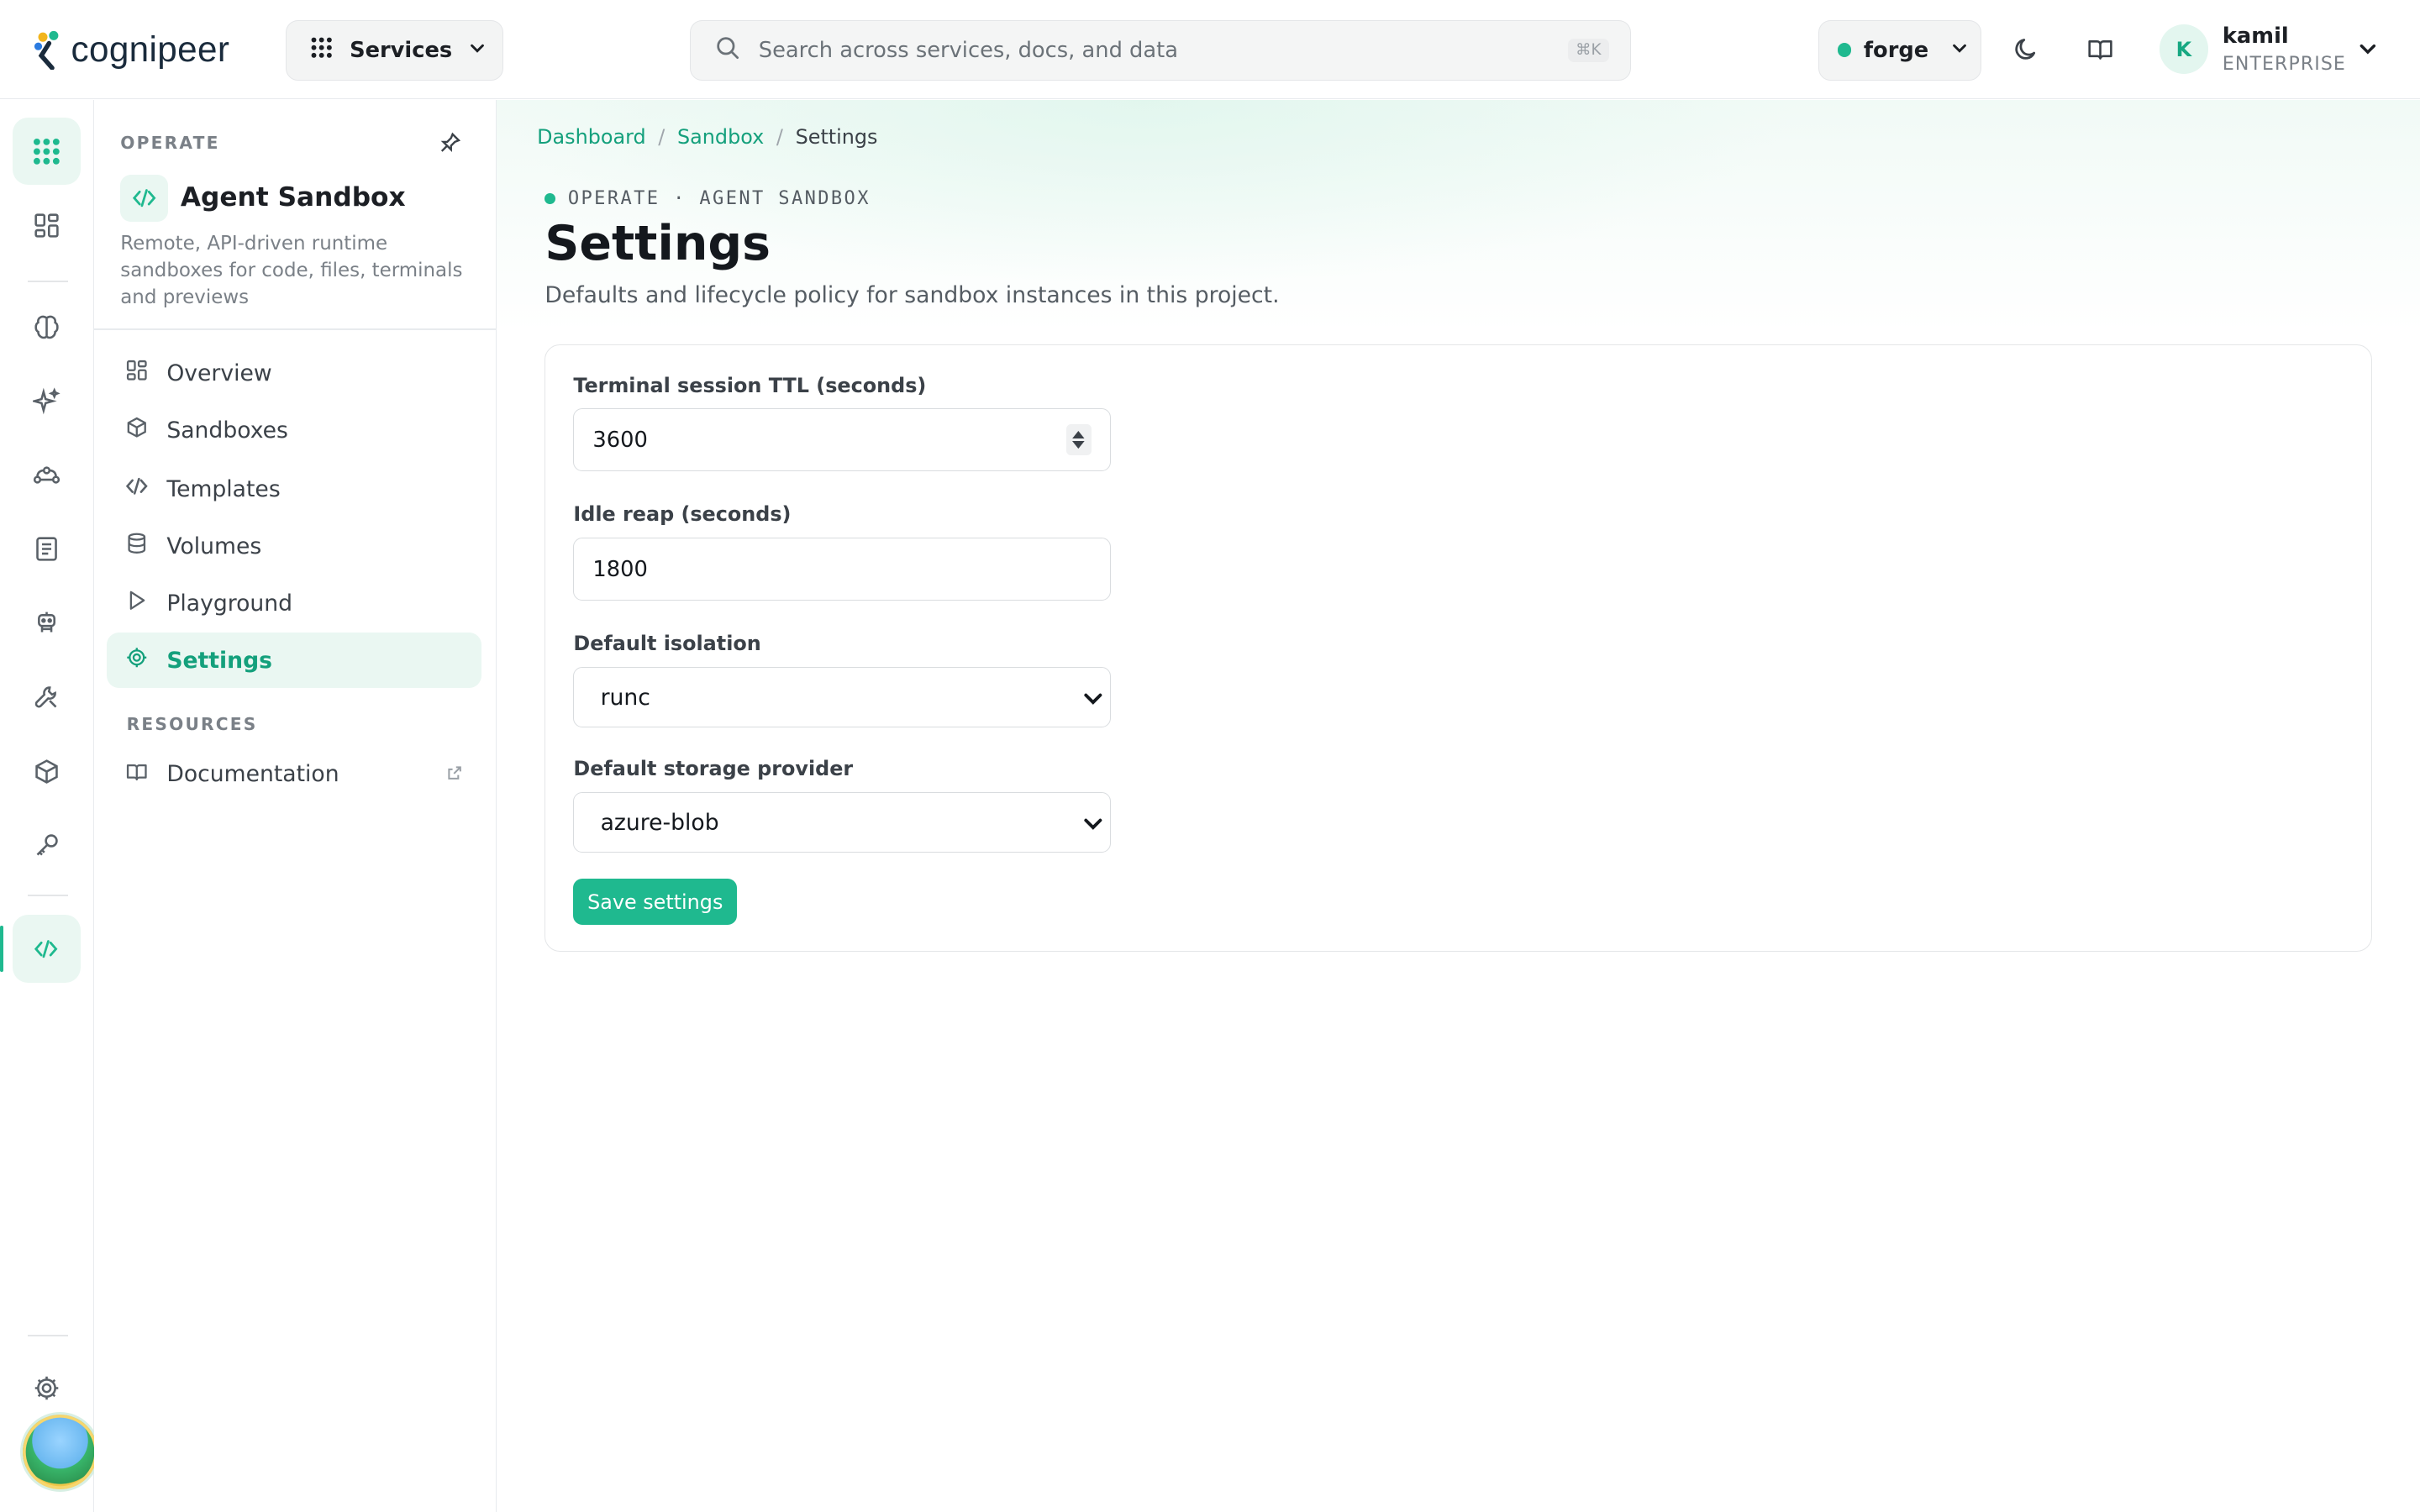 The height and width of the screenshot is (1512, 2420). Describe the element at coordinates (750, 386) in the screenshot. I see `ttl-label: Terminal session TTL (seconds)` at that location.